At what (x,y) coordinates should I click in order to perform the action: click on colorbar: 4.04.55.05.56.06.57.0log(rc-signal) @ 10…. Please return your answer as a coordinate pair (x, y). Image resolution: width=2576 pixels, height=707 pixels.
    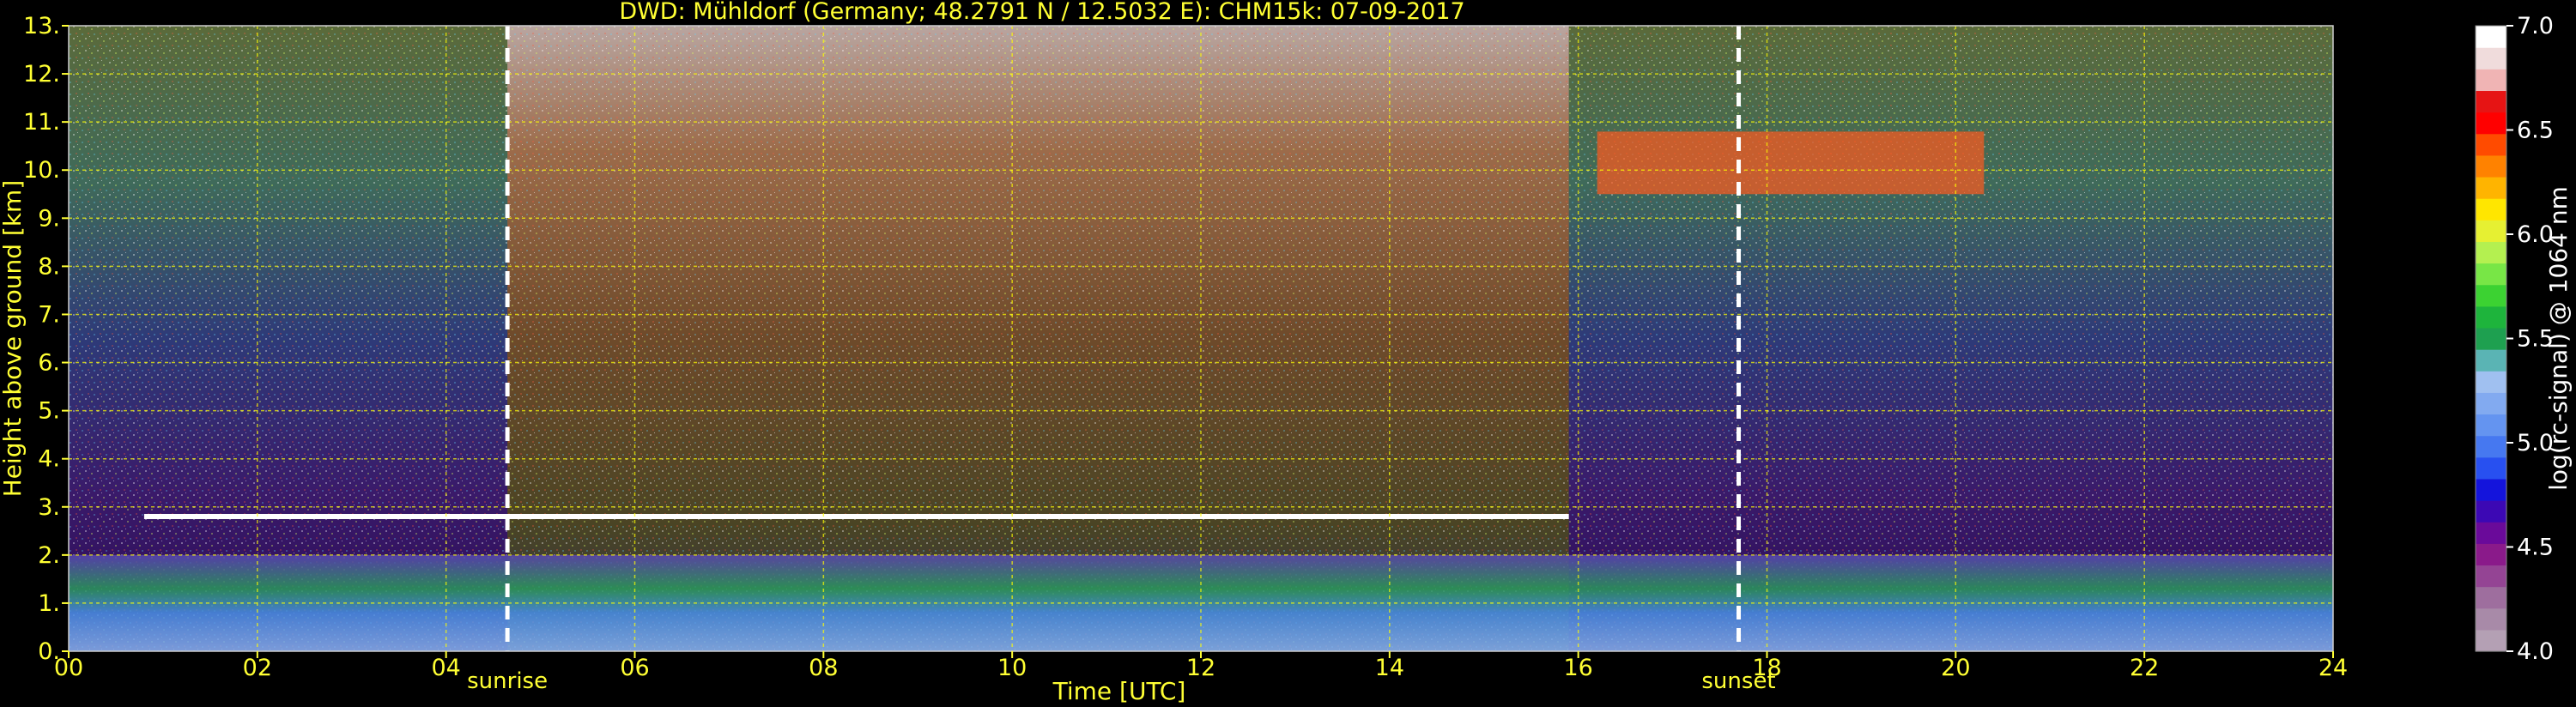
    Looking at the image, I should click on (2524, 339).